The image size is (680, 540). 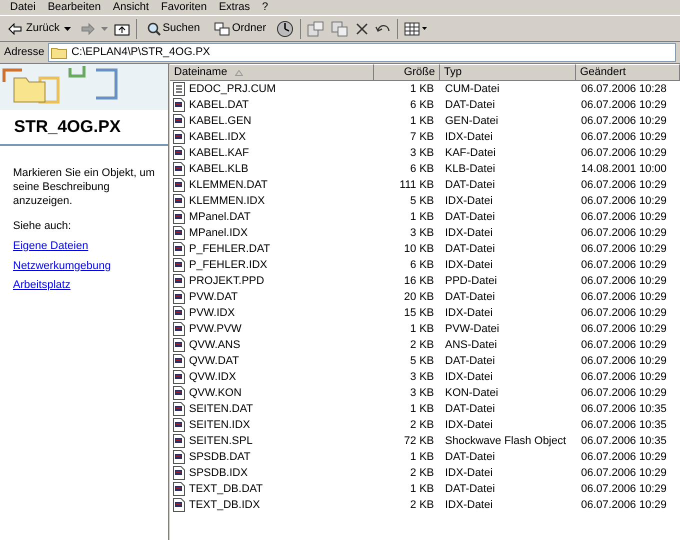 I want to click on link: Eigene Dateien, so click(x=50, y=246).